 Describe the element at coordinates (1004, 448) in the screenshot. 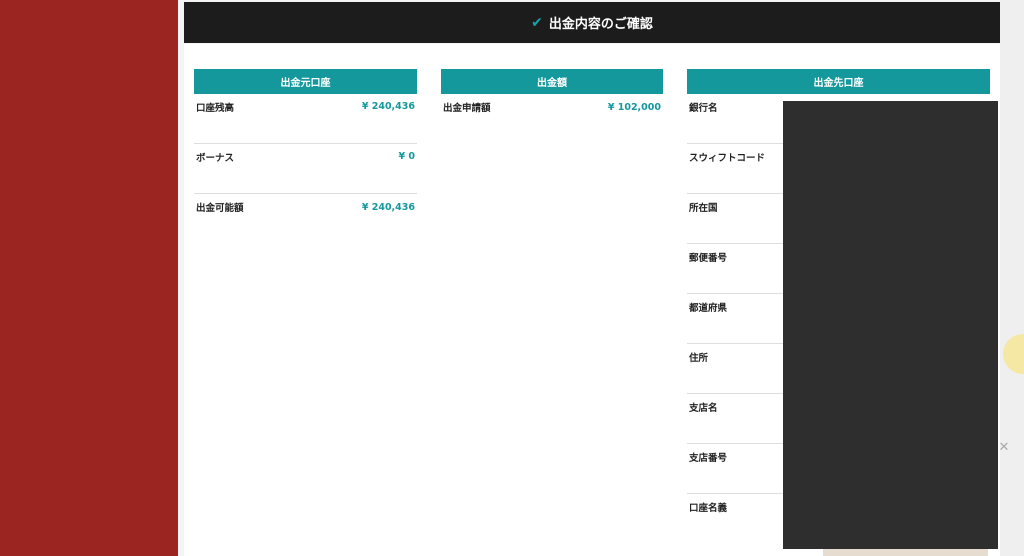

I see `close-icon: ✕` at that location.